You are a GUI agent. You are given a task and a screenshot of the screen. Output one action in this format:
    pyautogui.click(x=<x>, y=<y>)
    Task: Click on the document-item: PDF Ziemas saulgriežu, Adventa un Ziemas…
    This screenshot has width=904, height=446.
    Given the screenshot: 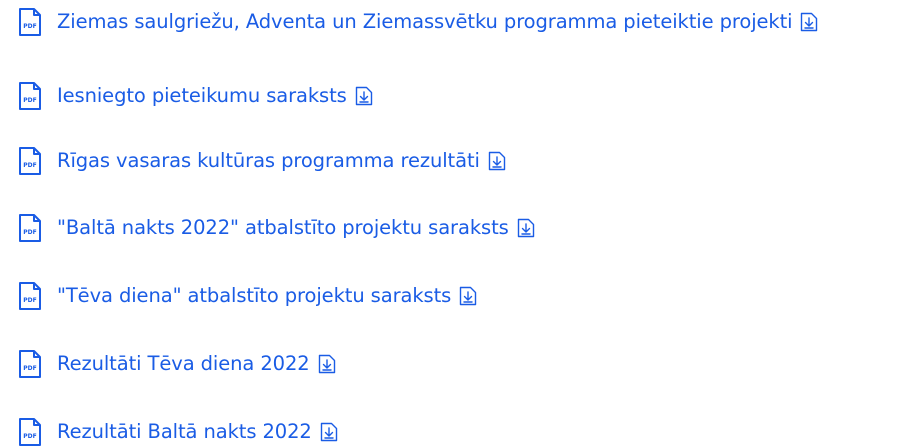 What is the action you would take?
    pyautogui.click(x=409, y=22)
    